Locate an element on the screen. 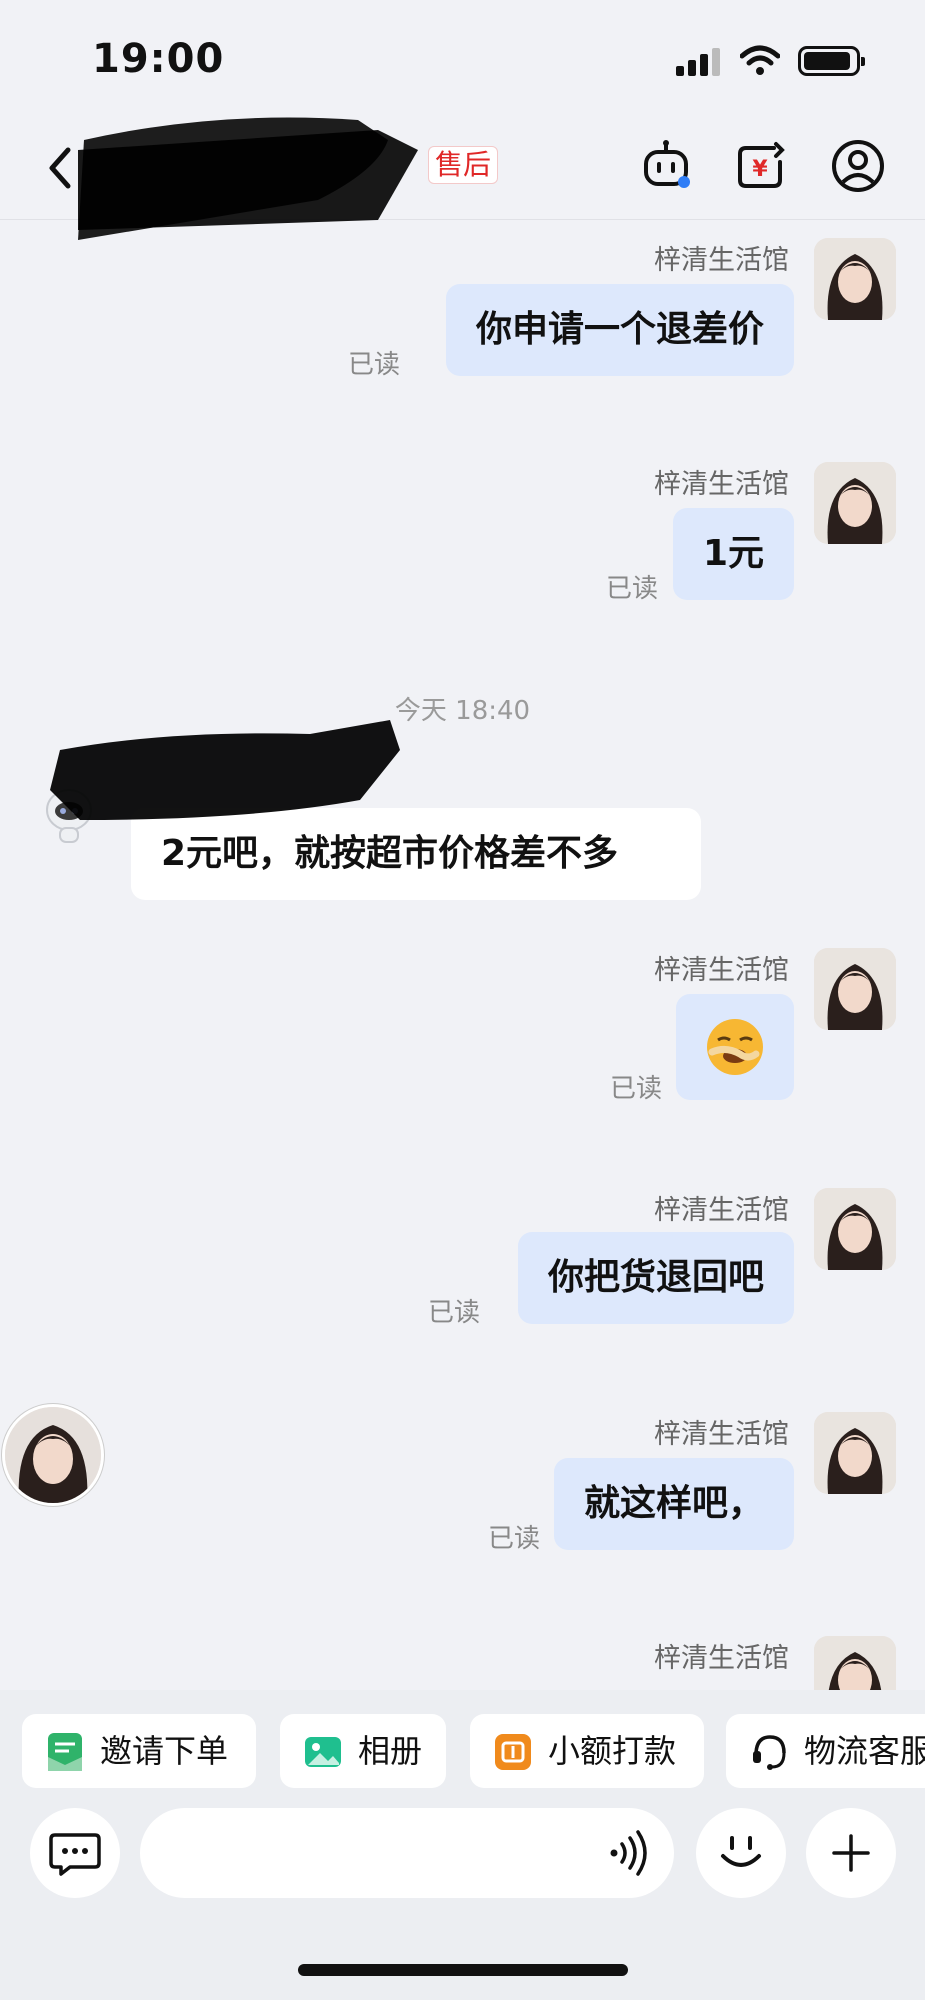 The image size is (925, 2000). small-payment-icon is located at coordinates (513, 1752).